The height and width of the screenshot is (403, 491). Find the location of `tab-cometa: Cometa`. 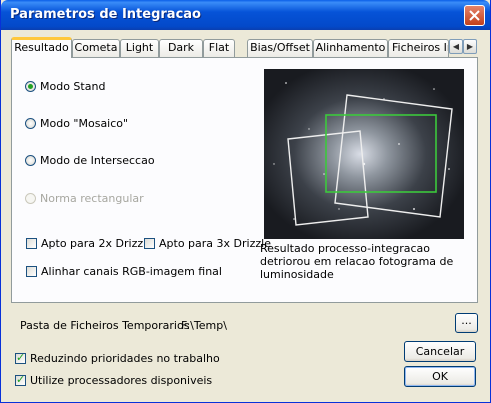

tab-cometa: Cometa is located at coordinates (96, 48).